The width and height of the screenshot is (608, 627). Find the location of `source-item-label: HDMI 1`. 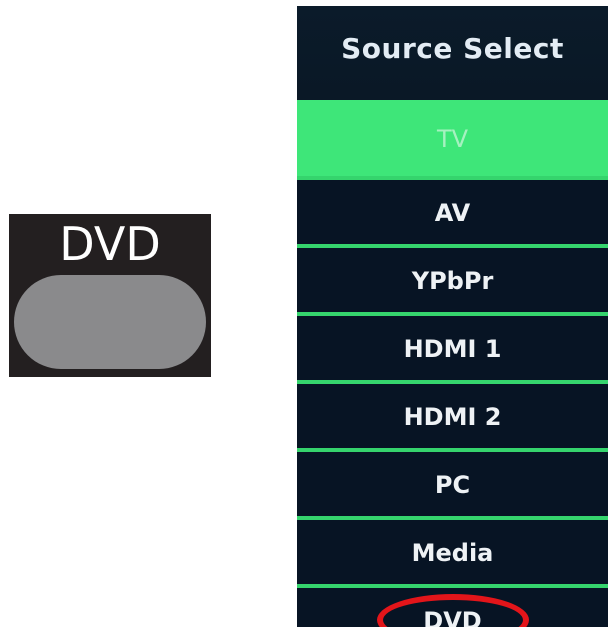

source-item-label: HDMI 1 is located at coordinates (452, 349).